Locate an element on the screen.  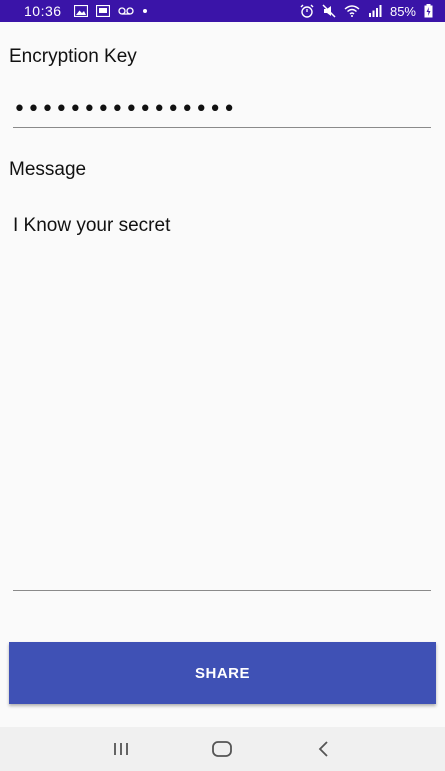
dot-icon is located at coordinates (145, 11).